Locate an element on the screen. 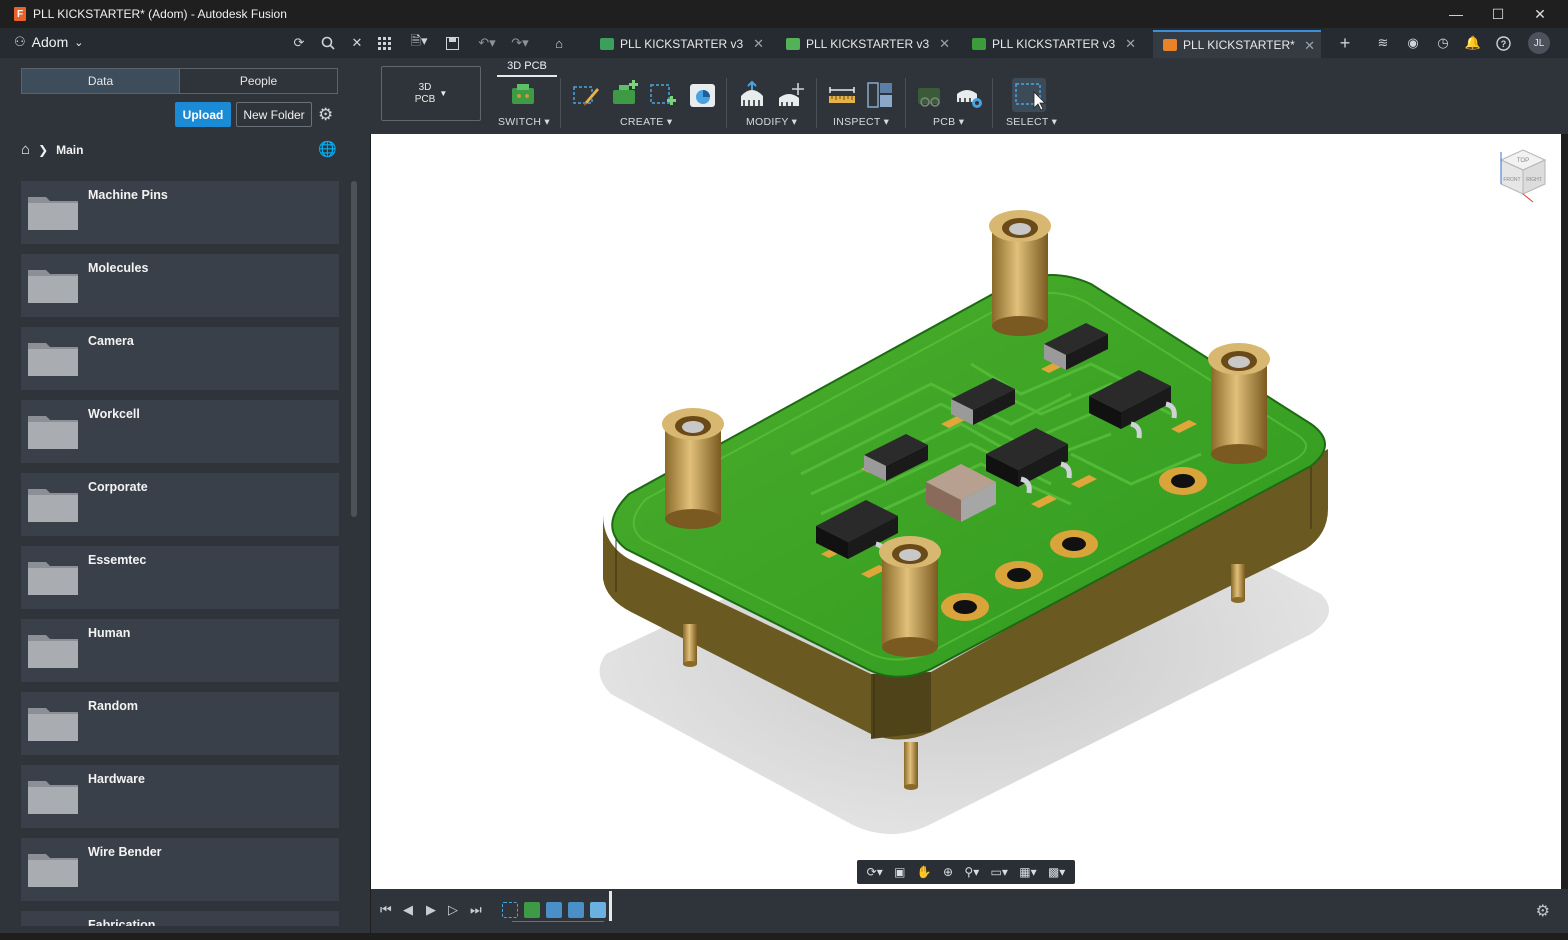 This screenshot has width=1568, height=940. redo-icon: ↷▾ is located at coordinates (520, 43).